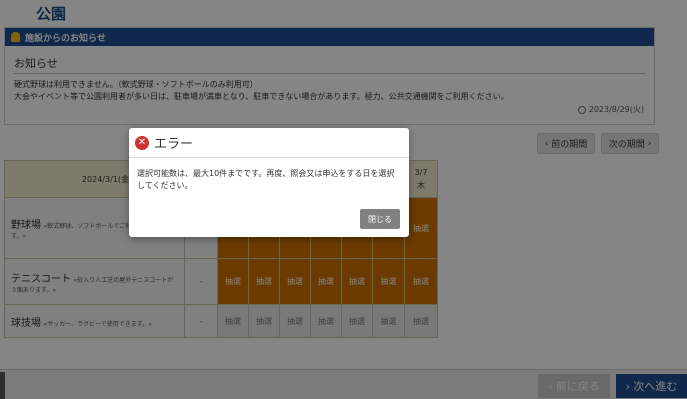 This screenshot has height=399, width=687. I want to click on error-icon: ✕, so click(142, 142).